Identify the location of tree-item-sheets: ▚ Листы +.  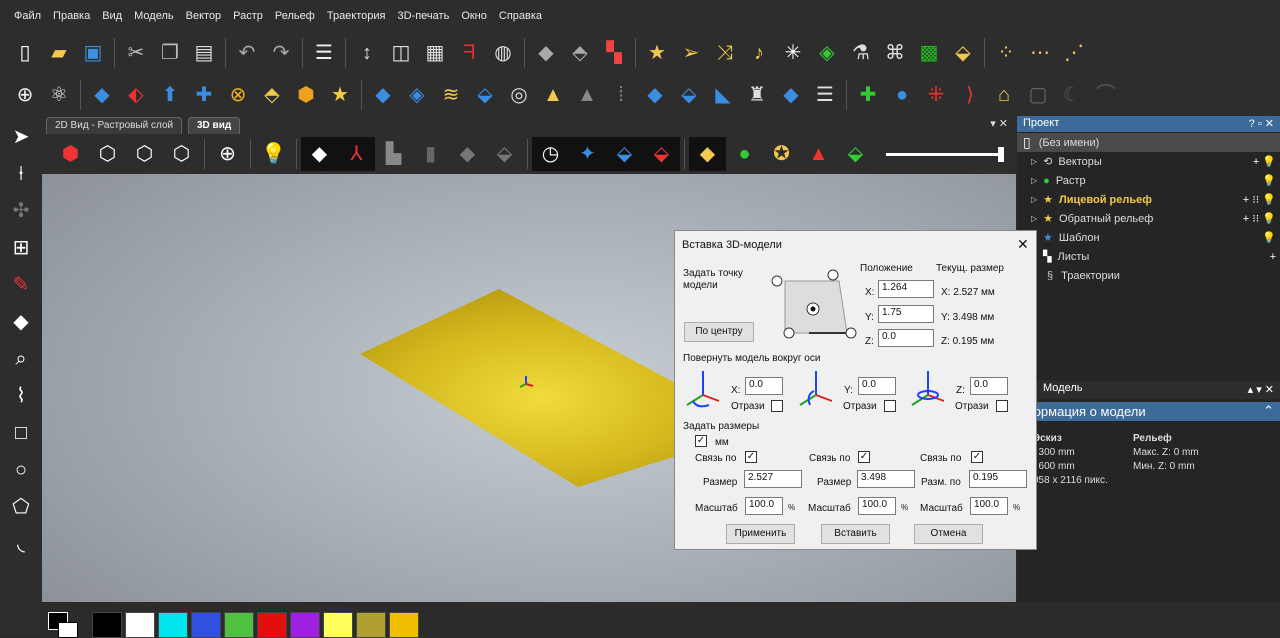
(1148, 256).